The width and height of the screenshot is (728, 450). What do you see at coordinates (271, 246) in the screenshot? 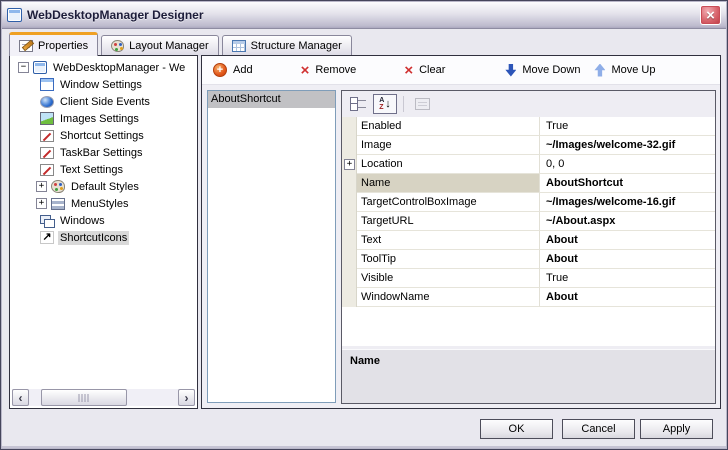
I see `shortcut-list: AboutShortcut` at bounding box center [271, 246].